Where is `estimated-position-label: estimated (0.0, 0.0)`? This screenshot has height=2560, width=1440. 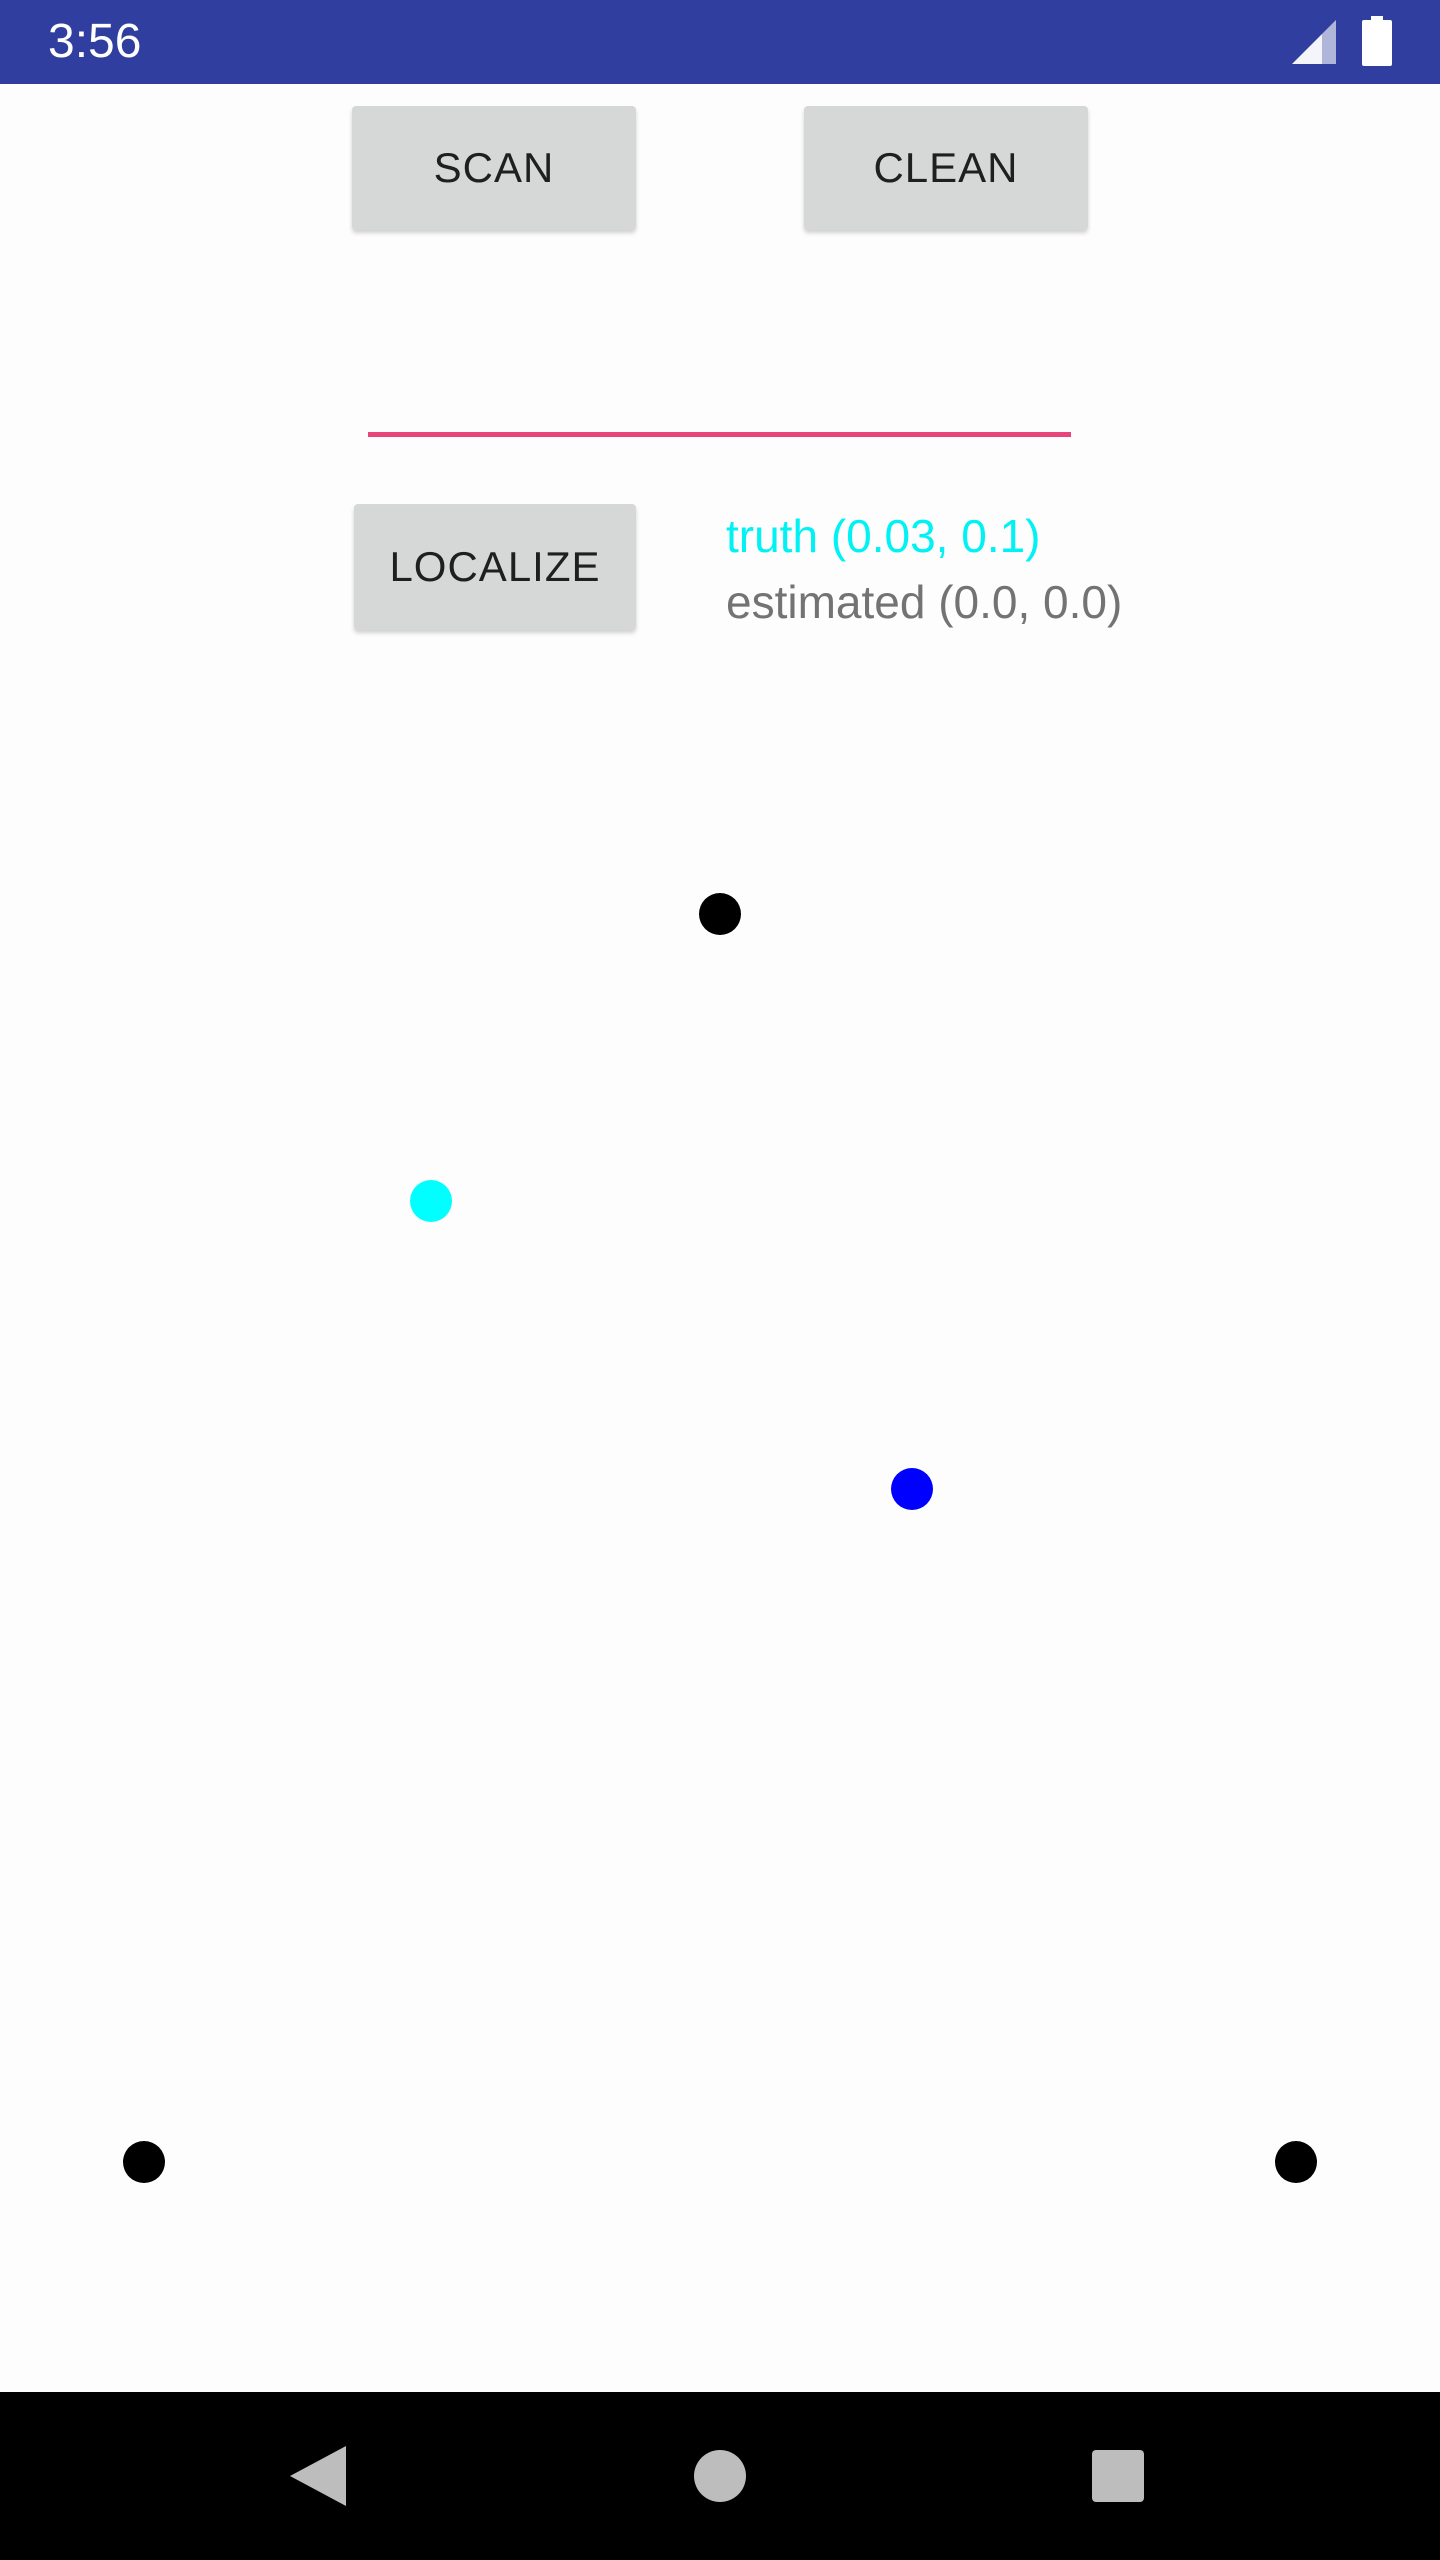 estimated-position-label: estimated (0.0, 0.0) is located at coordinates (924, 602).